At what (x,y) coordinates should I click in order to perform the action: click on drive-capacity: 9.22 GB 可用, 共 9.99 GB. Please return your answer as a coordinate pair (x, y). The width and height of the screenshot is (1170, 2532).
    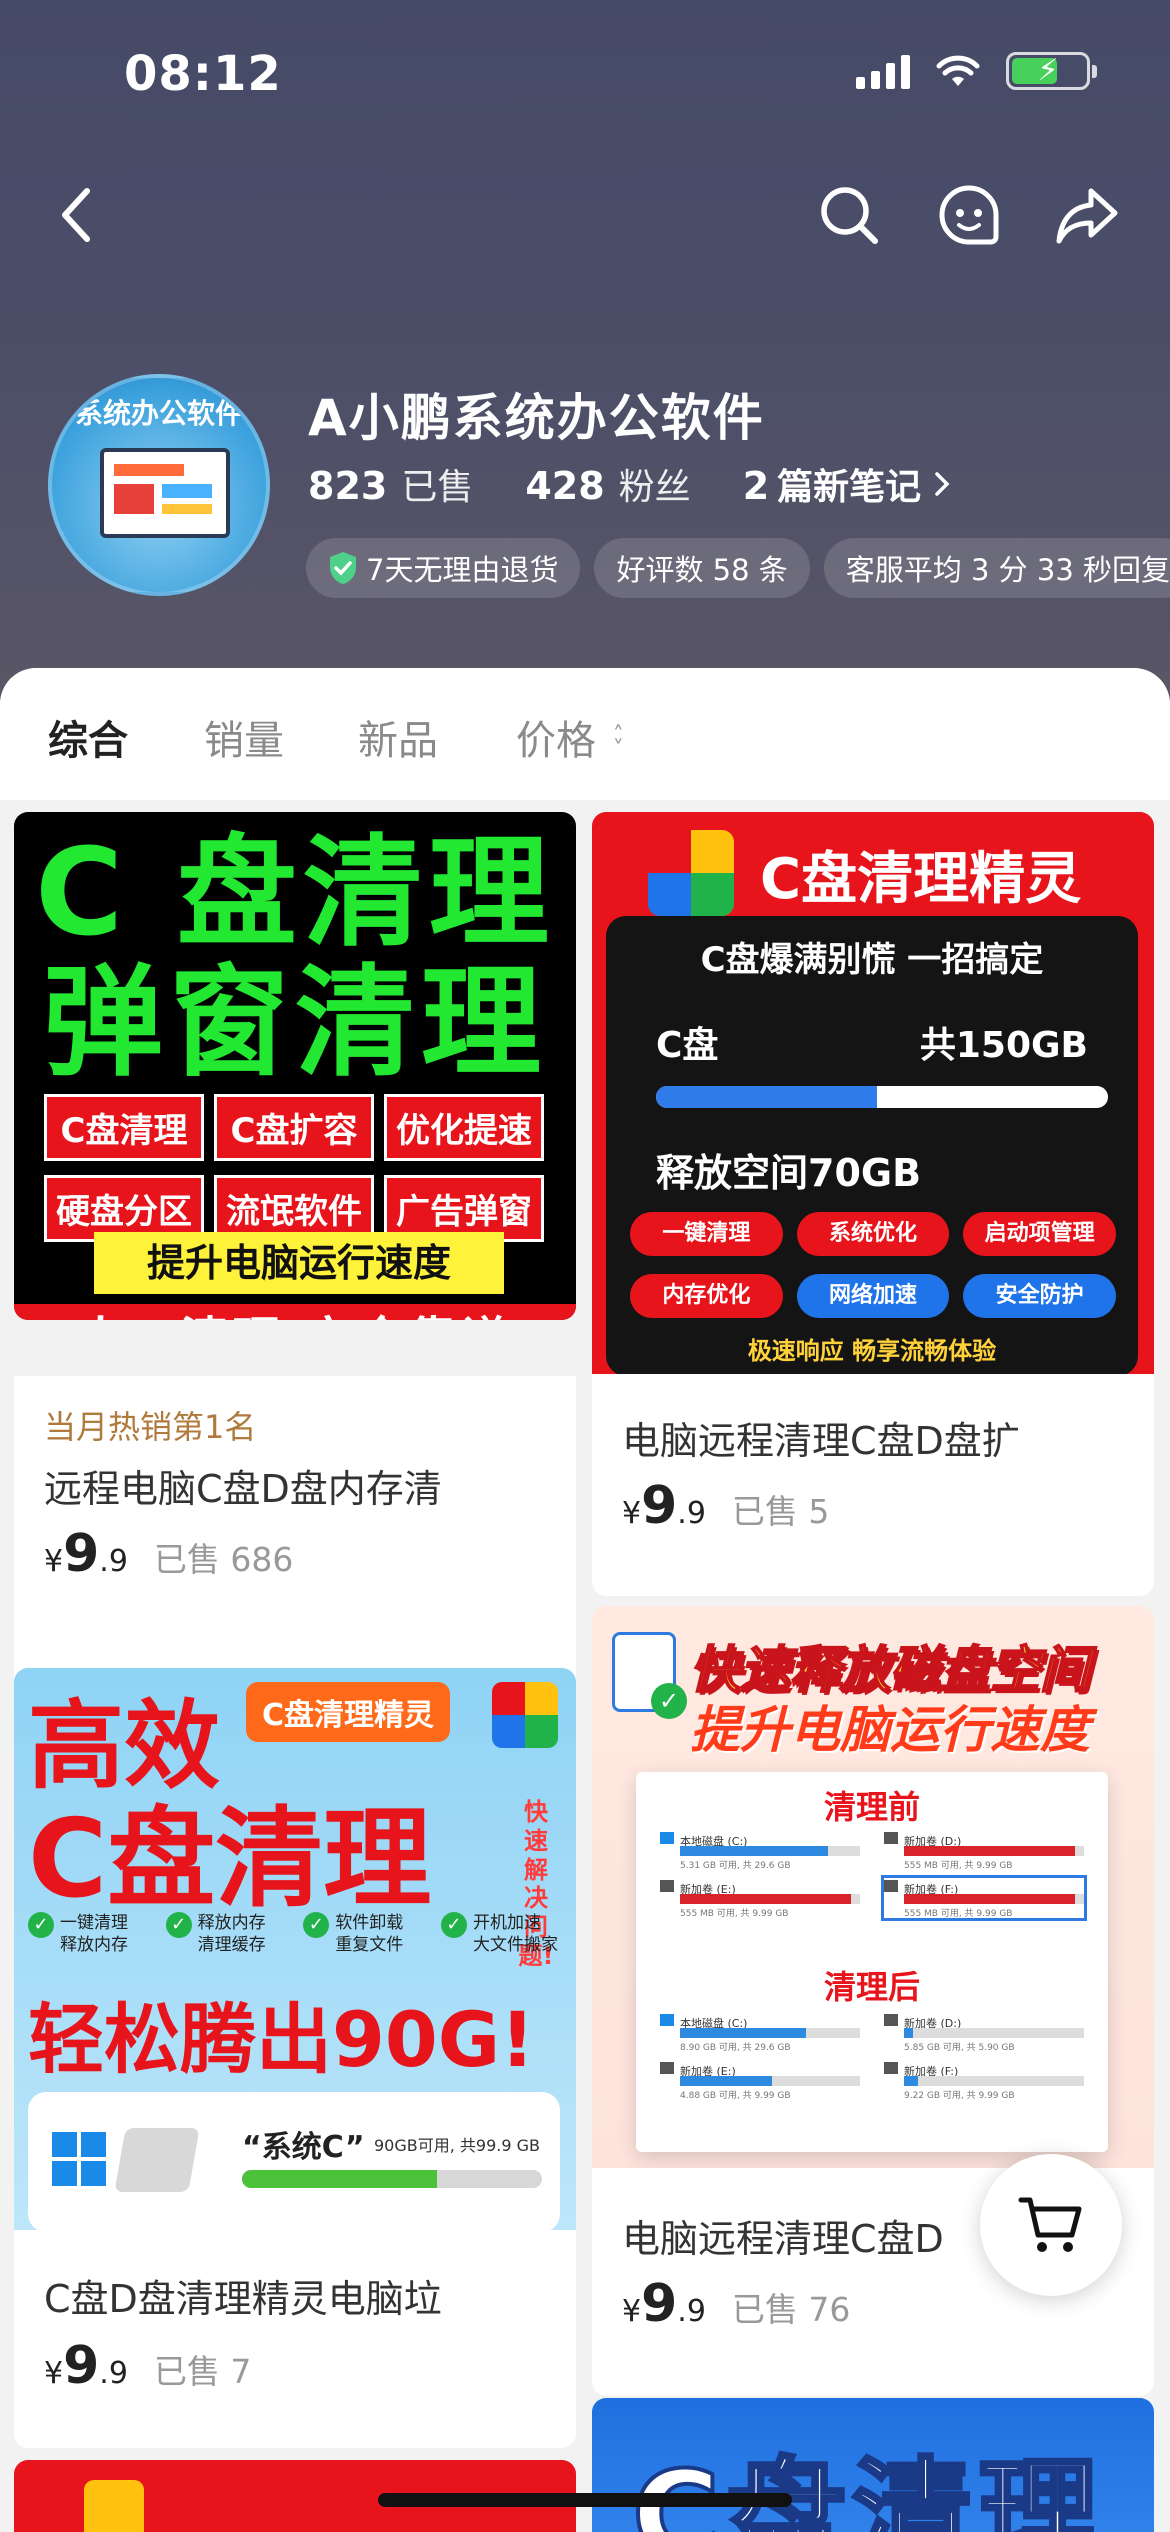
    Looking at the image, I should click on (959, 2096).